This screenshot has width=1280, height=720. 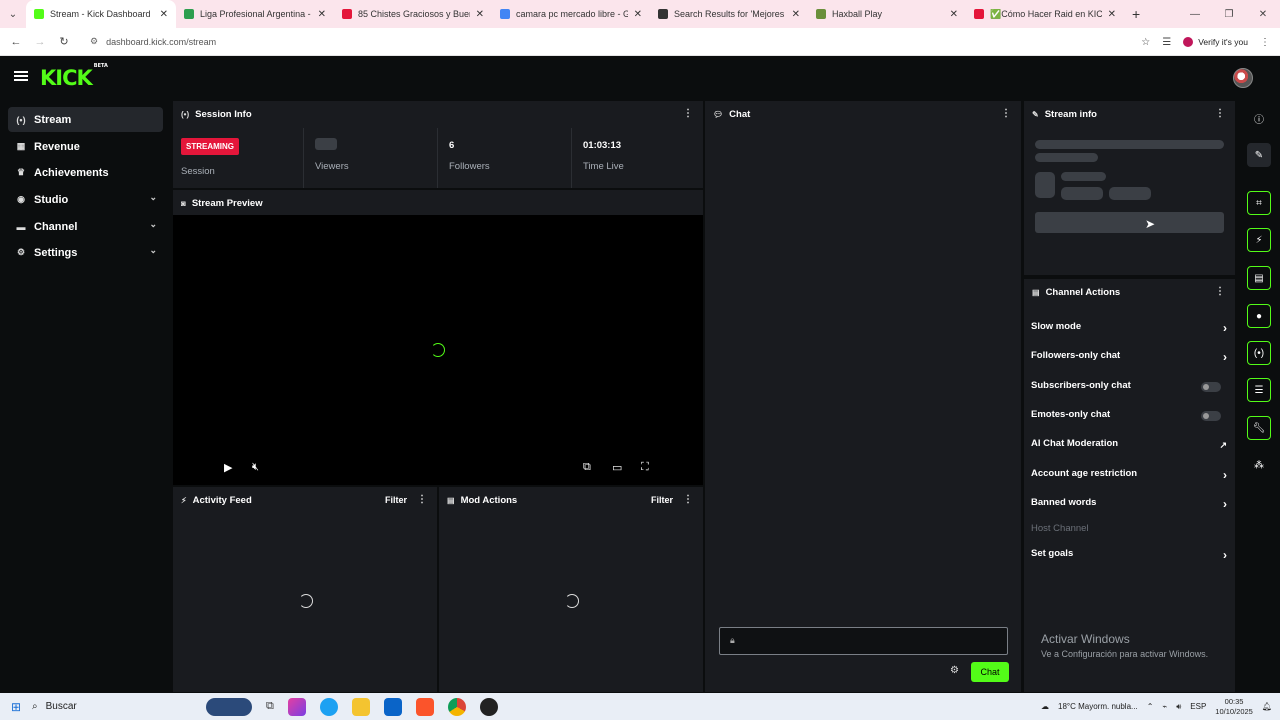 What do you see at coordinates (1229, 14) in the screenshot?
I see `restore-icon: ❐` at bounding box center [1229, 14].